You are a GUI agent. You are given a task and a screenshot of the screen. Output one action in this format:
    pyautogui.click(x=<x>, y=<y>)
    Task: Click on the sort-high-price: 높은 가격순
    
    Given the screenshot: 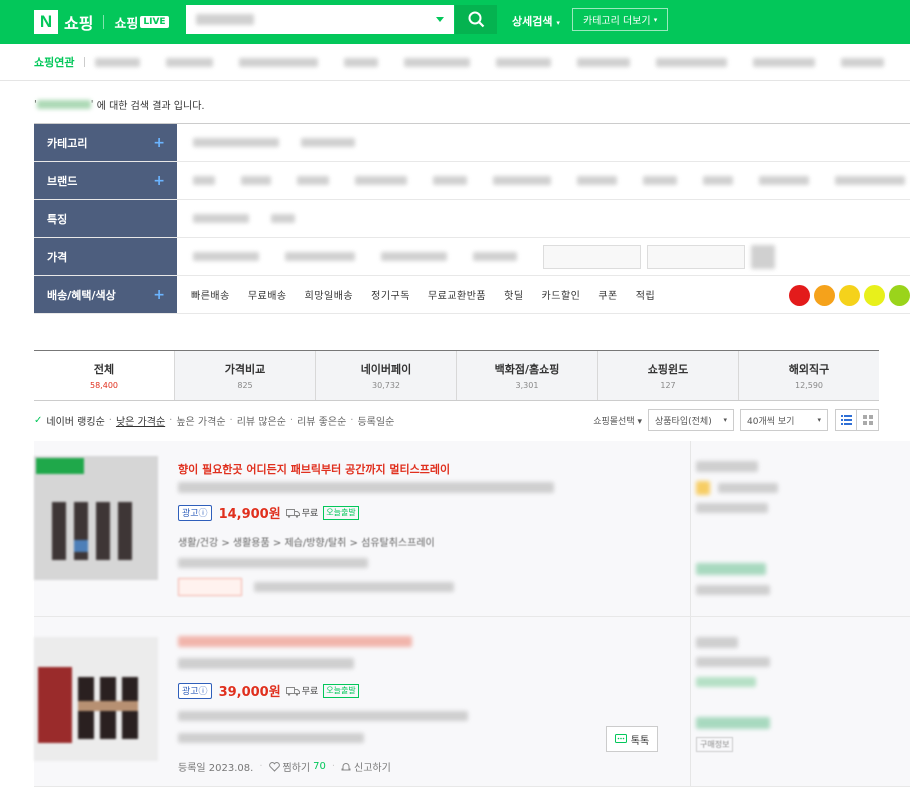 What is the action you would take?
    pyautogui.click(x=200, y=420)
    